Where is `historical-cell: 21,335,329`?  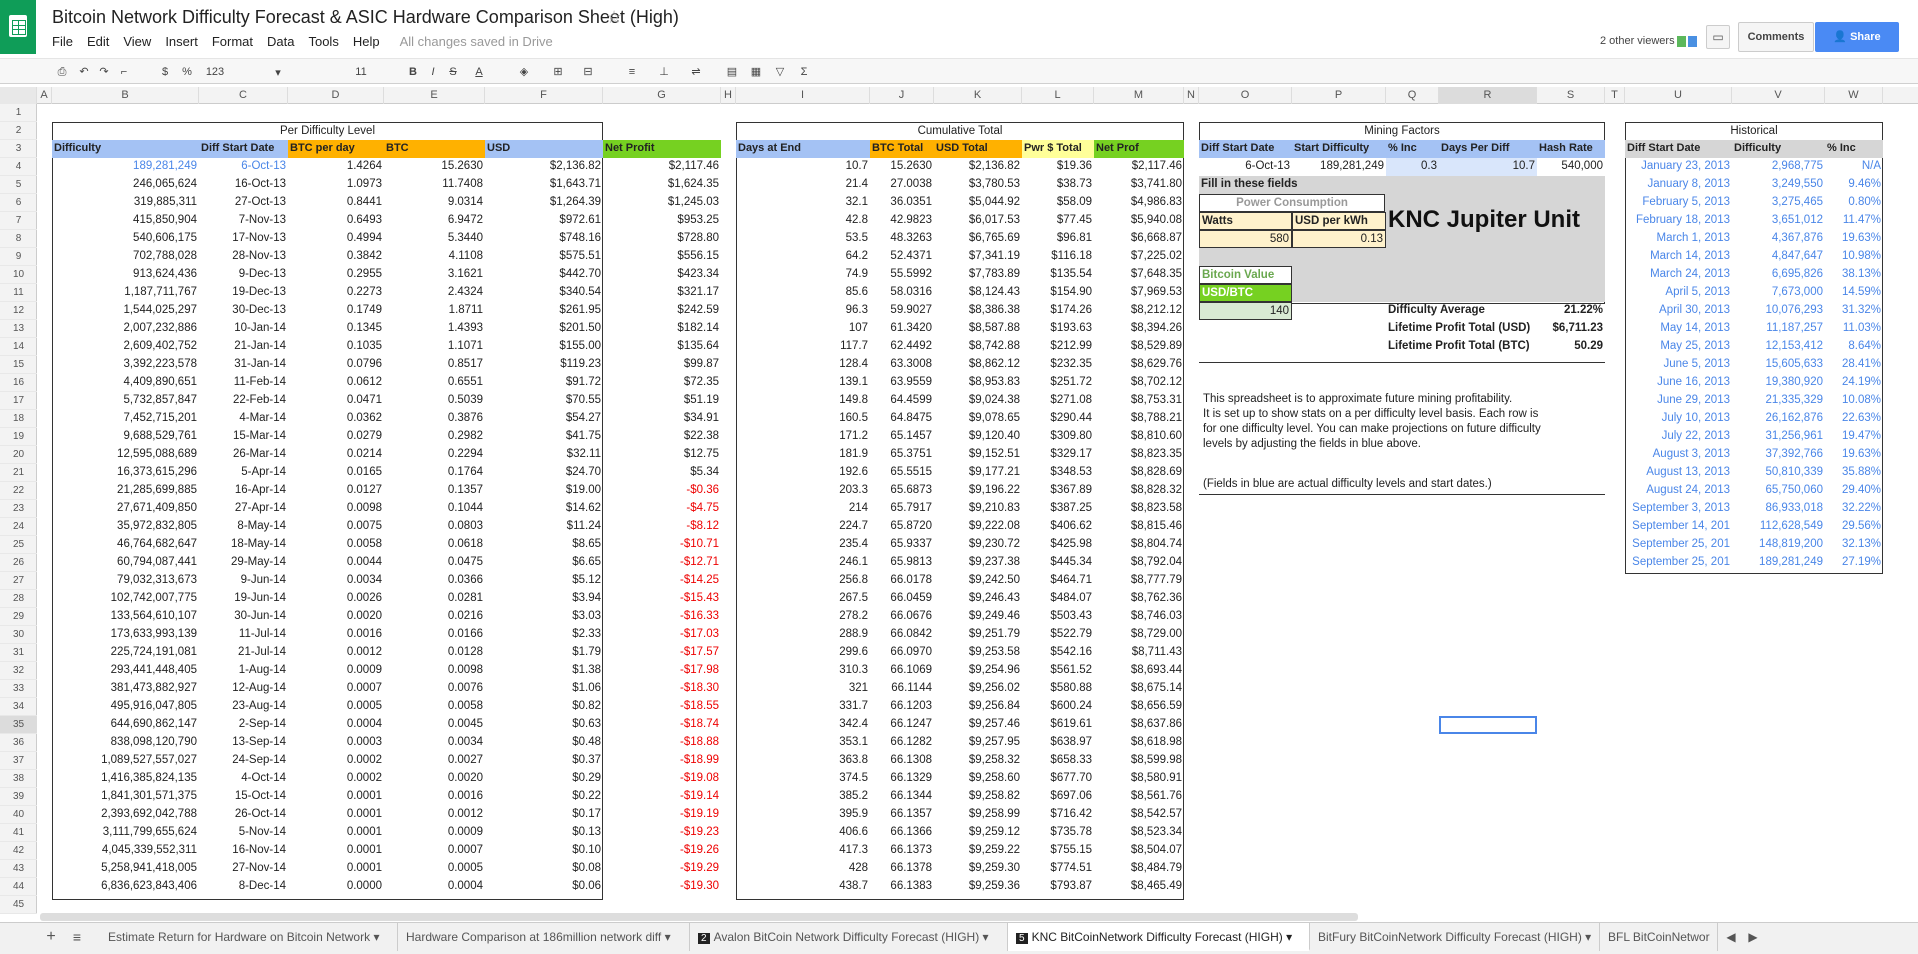 historical-cell: 21,335,329 is located at coordinates (1778, 401).